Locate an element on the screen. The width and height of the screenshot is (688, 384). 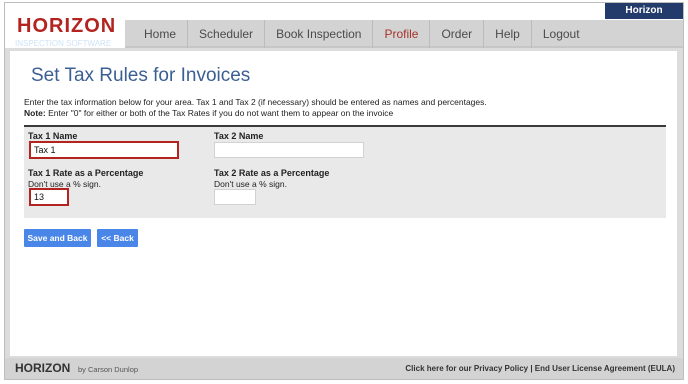
footer-byline: by Carson Dunlop is located at coordinates (108, 369).